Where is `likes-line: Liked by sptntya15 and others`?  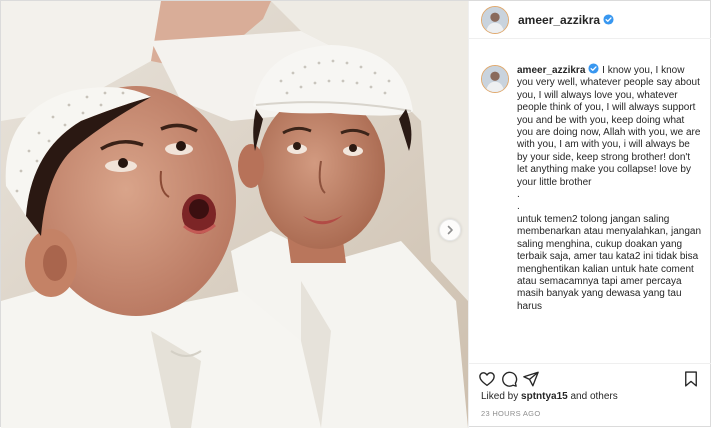 likes-line: Liked by sptntya15 and others is located at coordinates (591, 396).